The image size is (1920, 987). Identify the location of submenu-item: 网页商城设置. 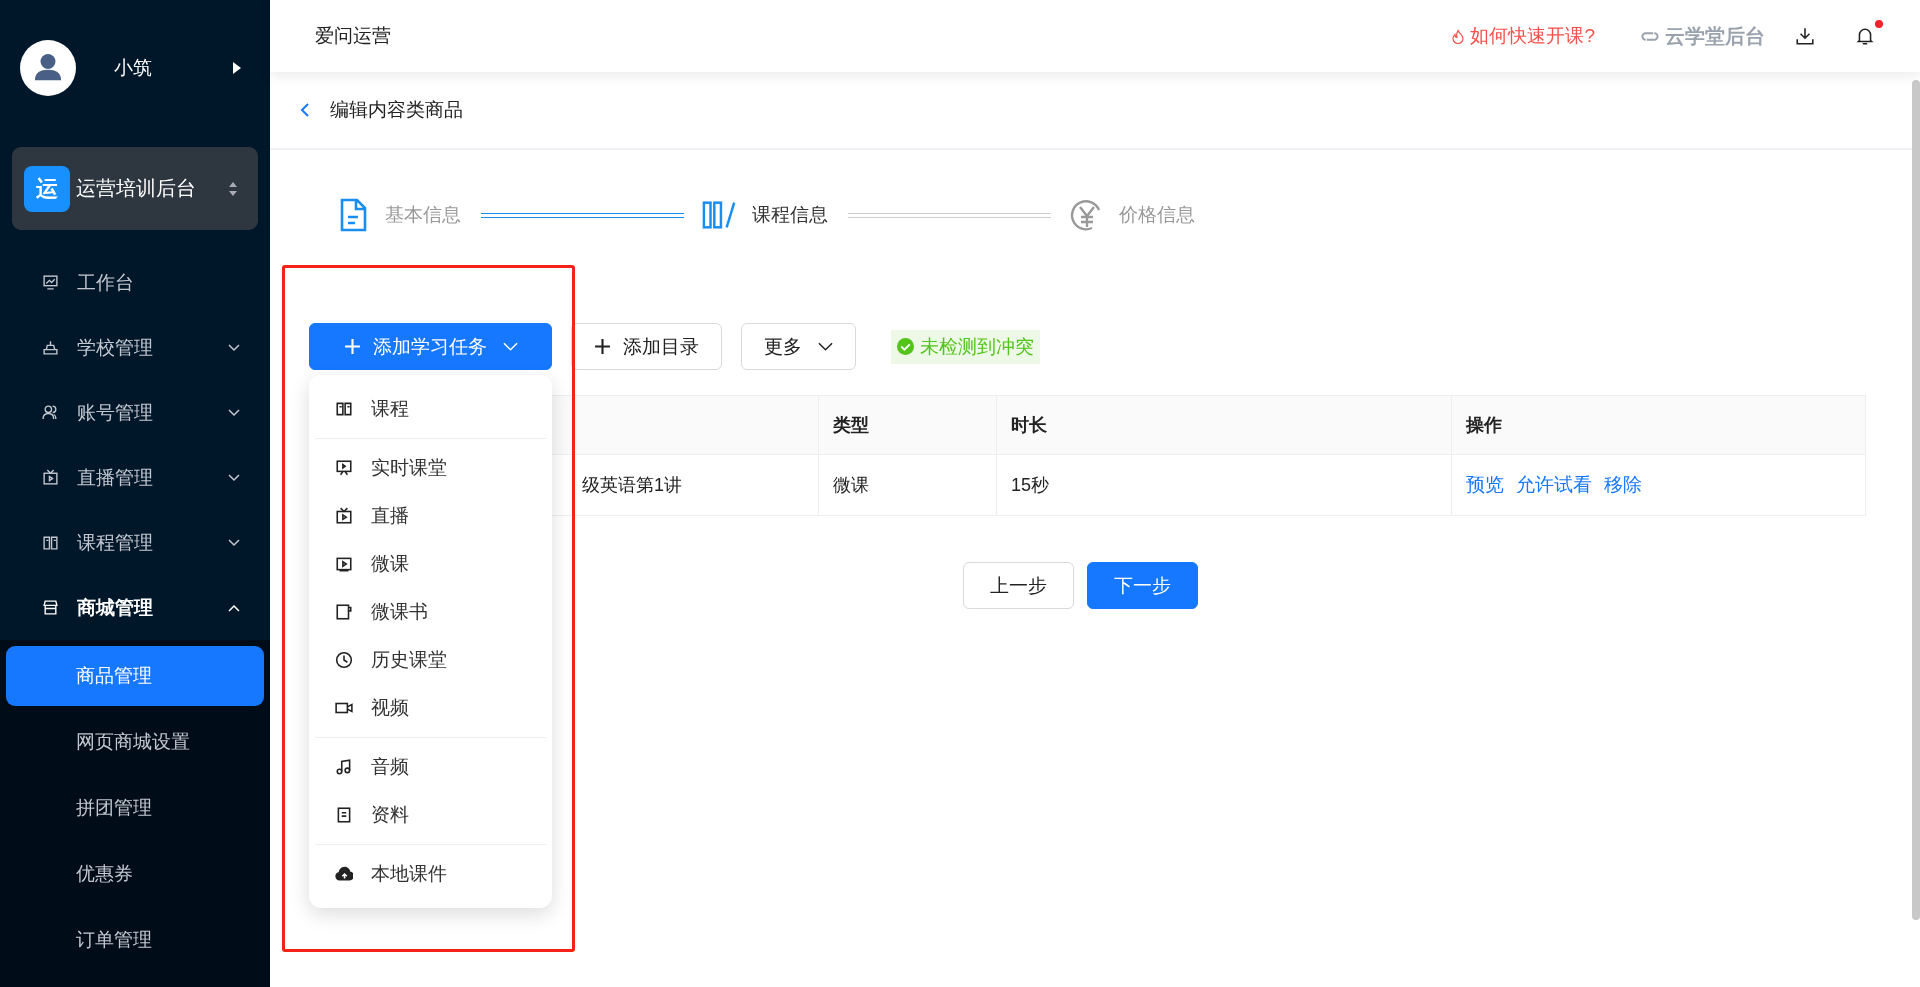
(135, 742).